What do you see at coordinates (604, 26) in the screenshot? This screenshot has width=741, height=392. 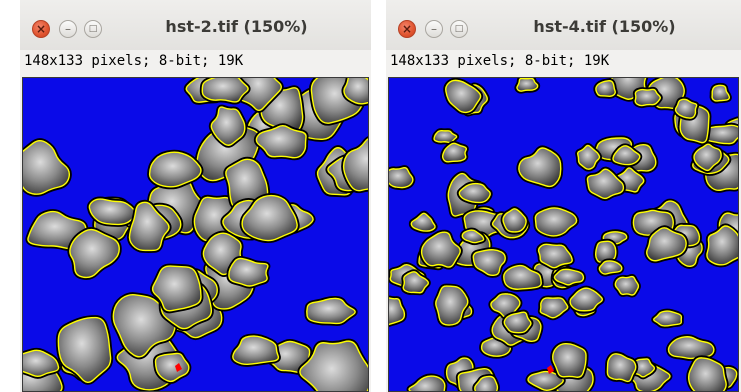 I see `window-title: hst-4.tif (150%)` at bounding box center [604, 26].